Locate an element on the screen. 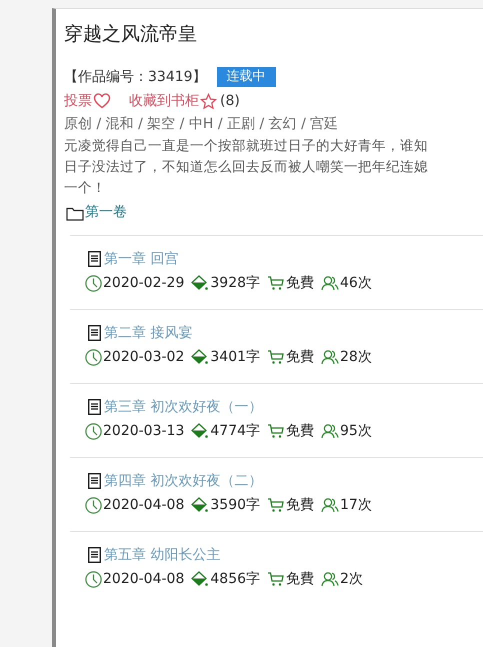  favorite-link: 收藏到书柜 is located at coordinates (164, 101).